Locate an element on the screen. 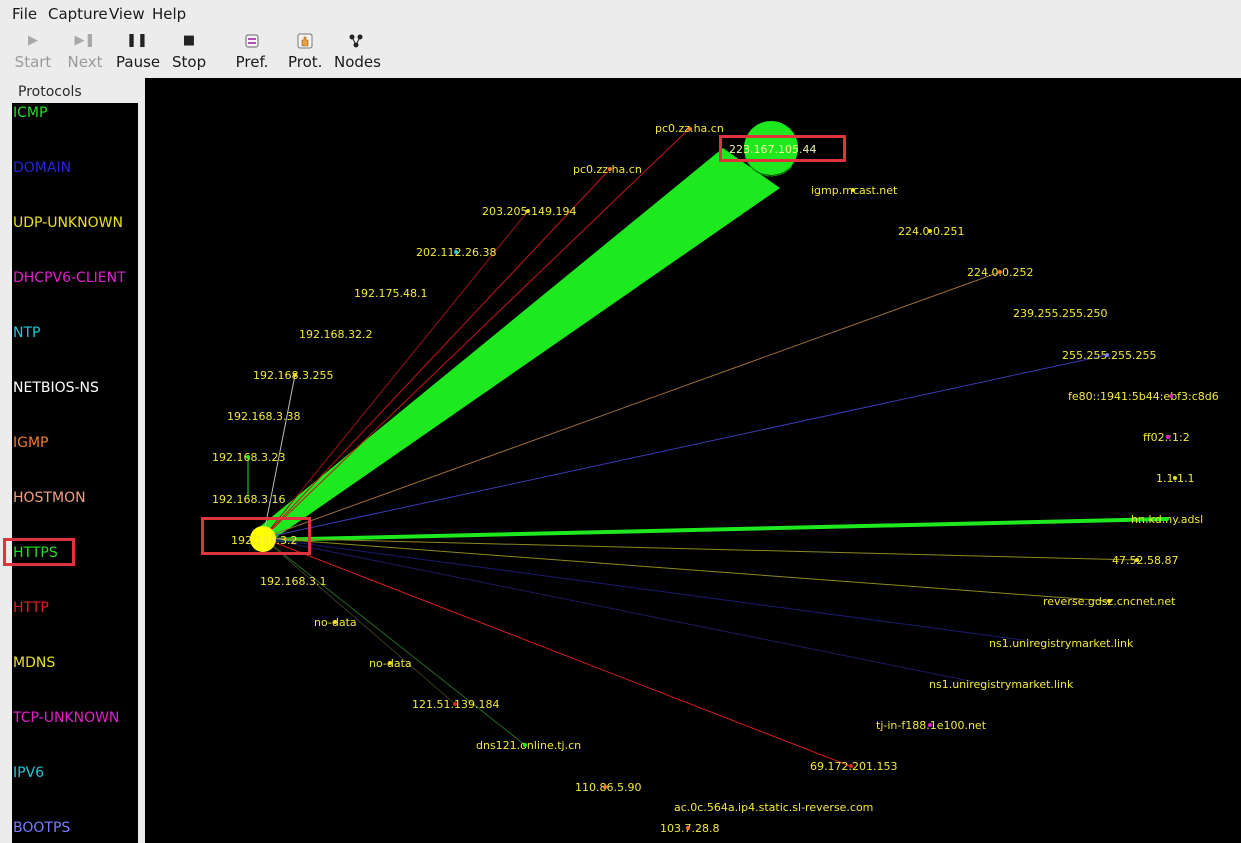 This screenshot has width=1241, height=843. protocol-udp-unknown: UDP-UNKNOWN is located at coordinates (68, 223).